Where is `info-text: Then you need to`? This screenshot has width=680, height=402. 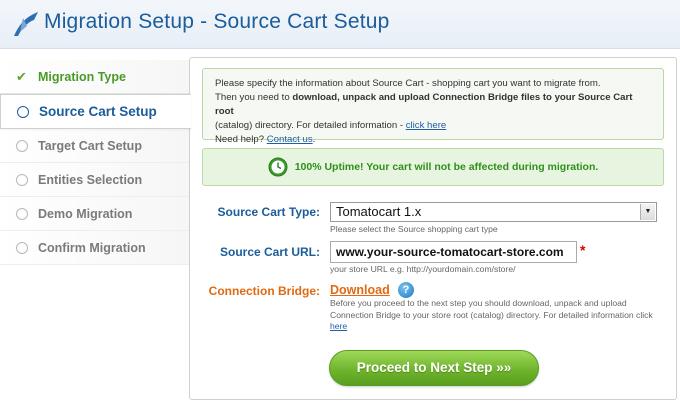 info-text: Then you need to is located at coordinates (254, 97).